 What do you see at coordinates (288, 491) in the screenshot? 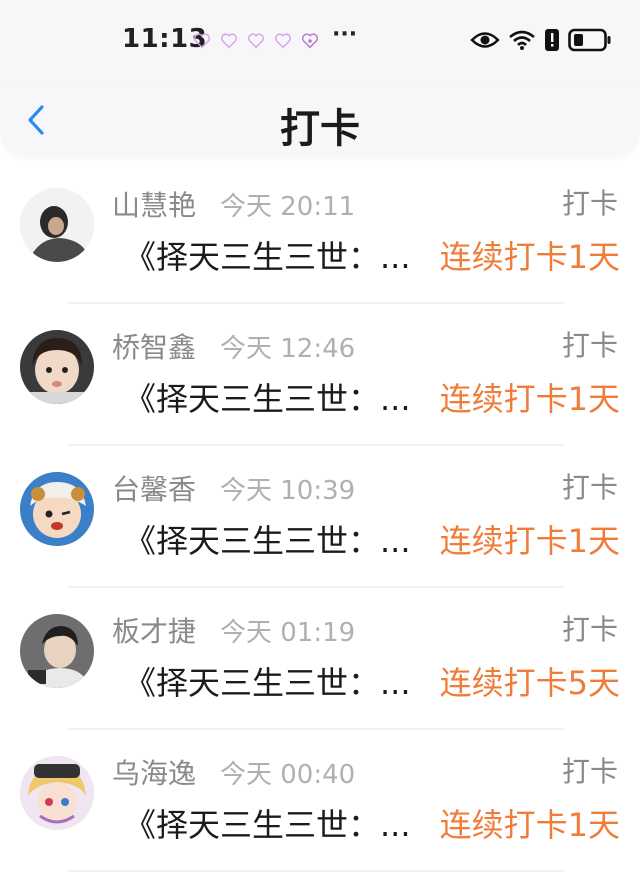
I see `checkin-time: 今天 10:39` at bounding box center [288, 491].